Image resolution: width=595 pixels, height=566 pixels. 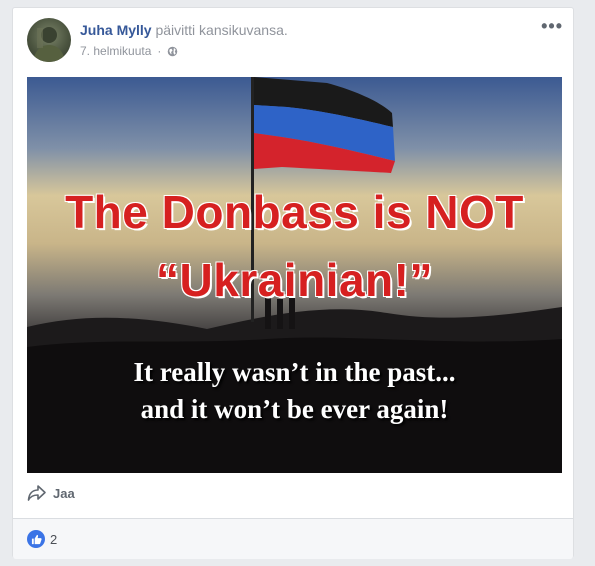 I want to click on post-action-text: päivitti kansikuvansa., so click(x=221, y=30).